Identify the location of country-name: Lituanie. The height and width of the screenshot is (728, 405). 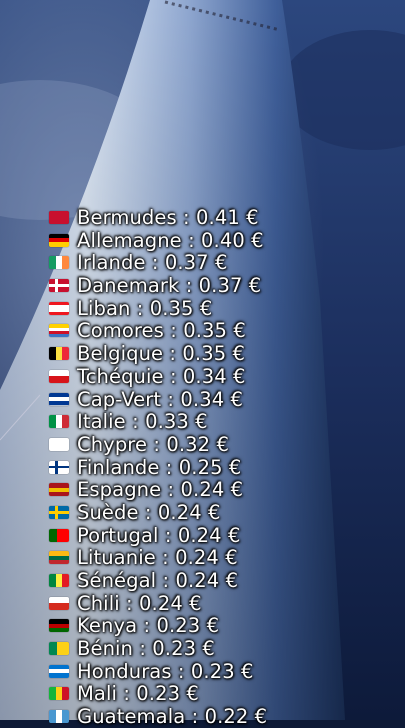
(116, 558).